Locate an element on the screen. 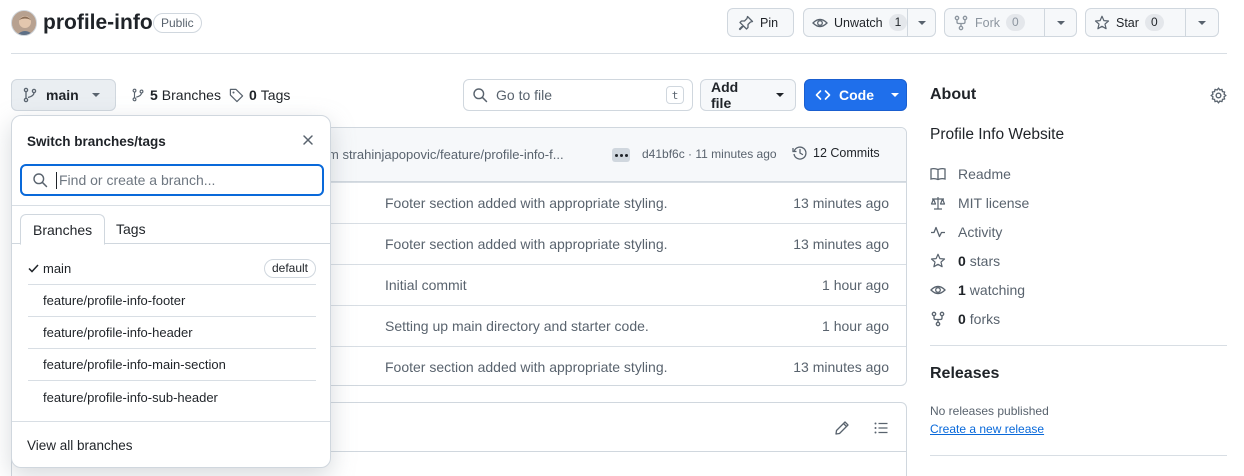 This screenshot has width=1244, height=476. history-icon is located at coordinates (800, 153).